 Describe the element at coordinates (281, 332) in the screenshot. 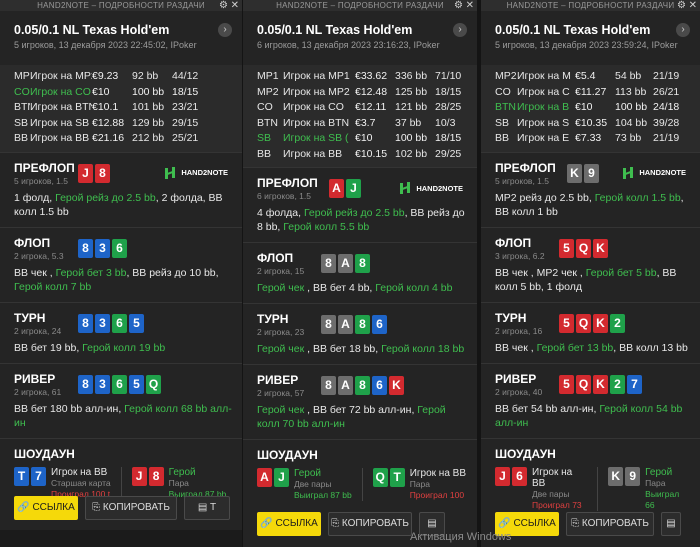

I see `street-info: 2 игрока, 23` at that location.